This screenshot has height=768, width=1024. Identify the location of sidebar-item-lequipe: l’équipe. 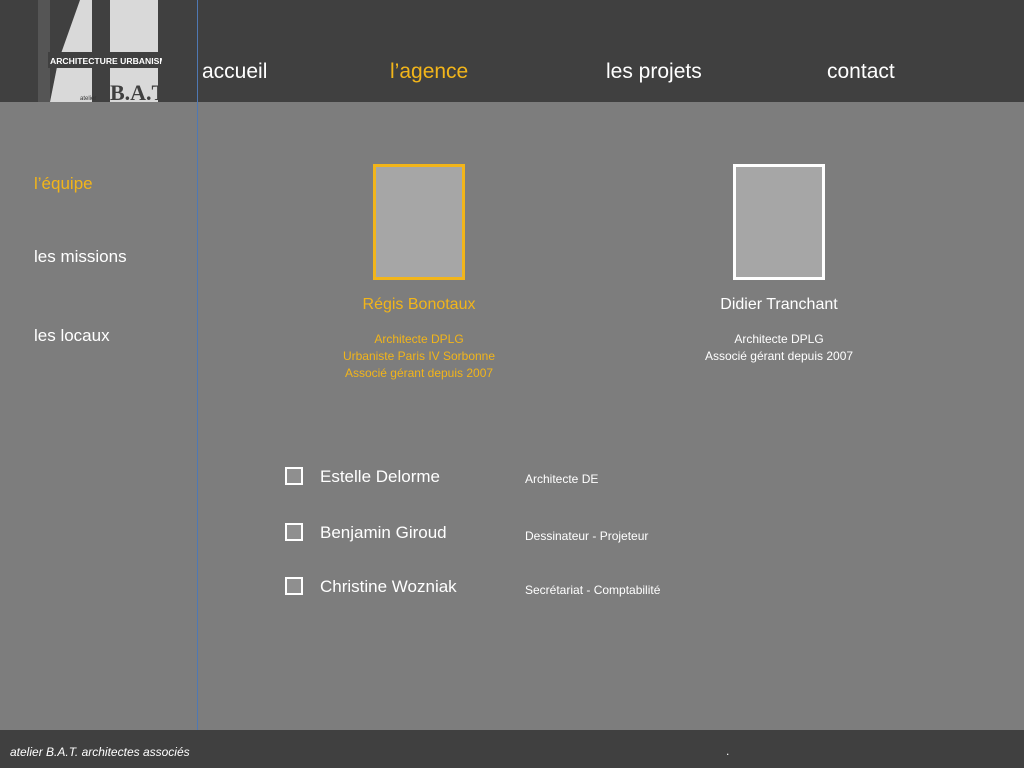
(63, 184).